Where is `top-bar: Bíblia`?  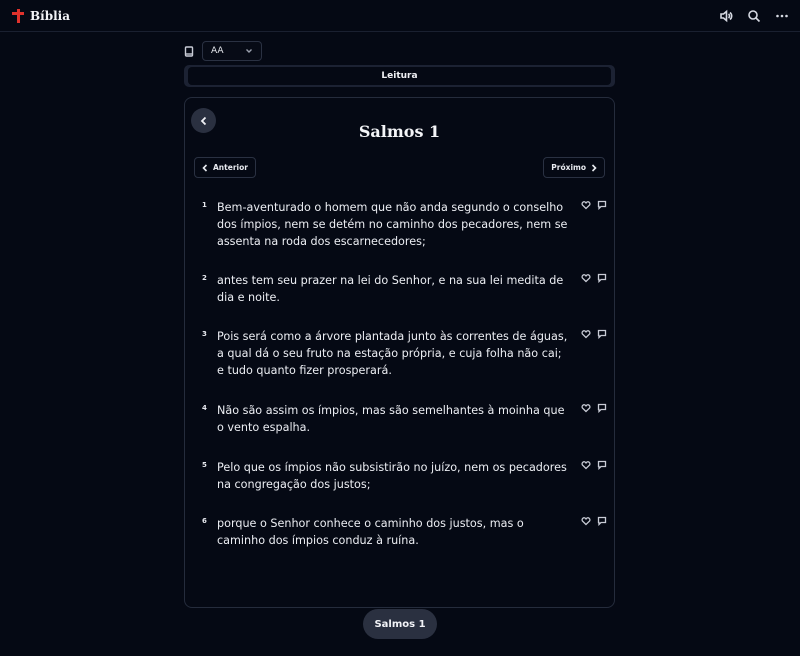 top-bar: Bíblia is located at coordinates (400, 16).